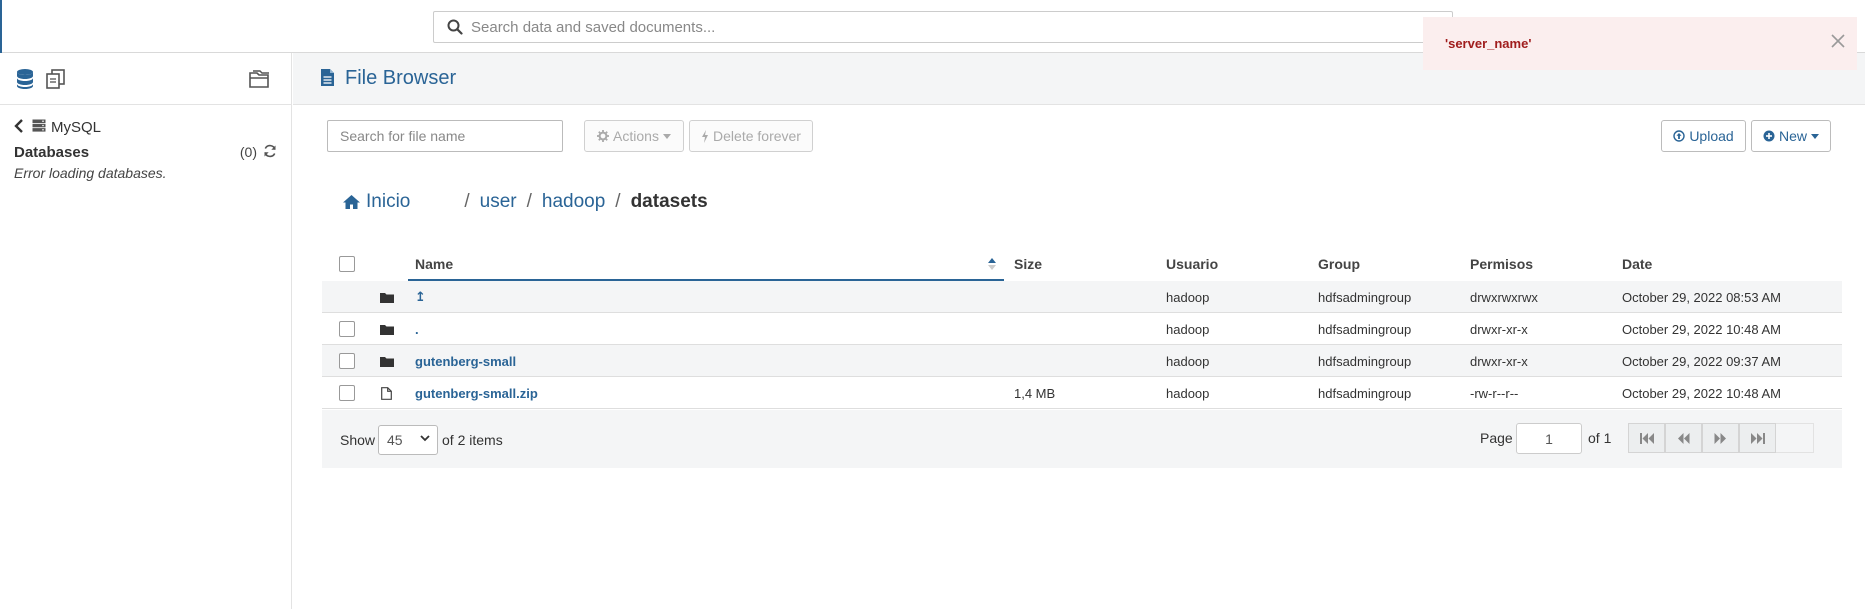 The image size is (1865, 609). What do you see at coordinates (1701, 361) in the screenshot?
I see `row-date: October 29, 2022 09:37 AM` at bounding box center [1701, 361].